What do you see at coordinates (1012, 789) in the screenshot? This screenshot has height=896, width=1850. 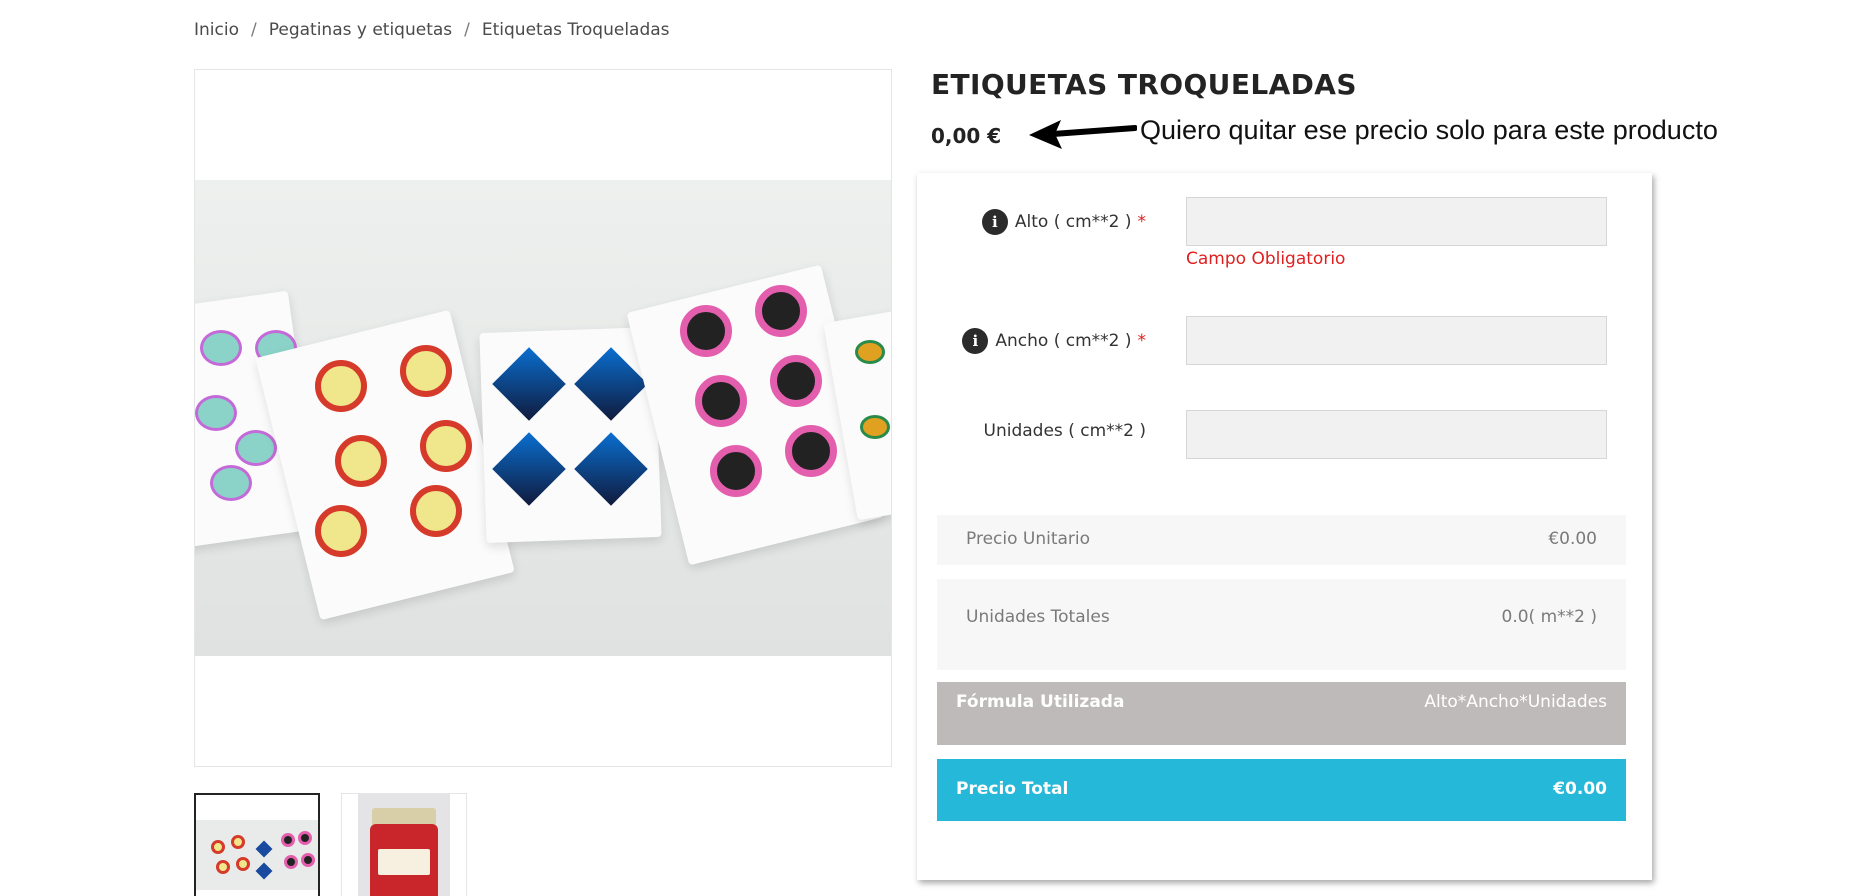 I see `total-price-label: Precio Total` at bounding box center [1012, 789].